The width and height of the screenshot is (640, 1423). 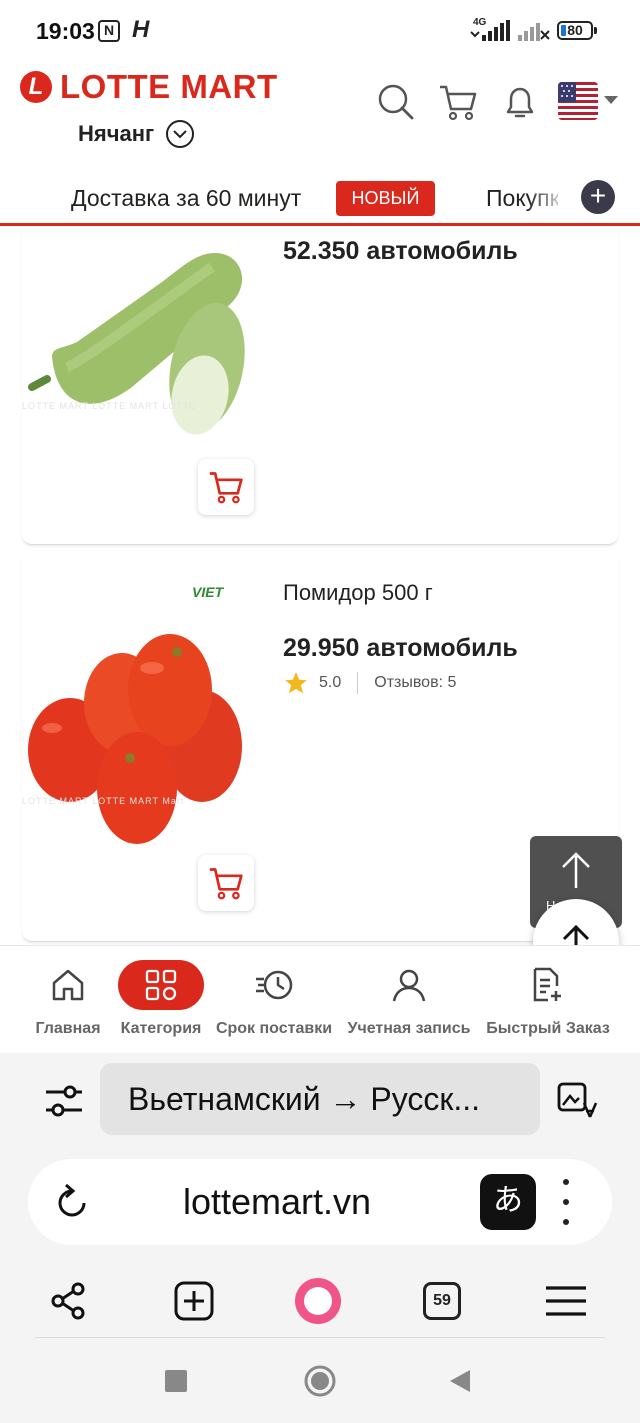 I want to click on h-icon: H, so click(x=141, y=29).